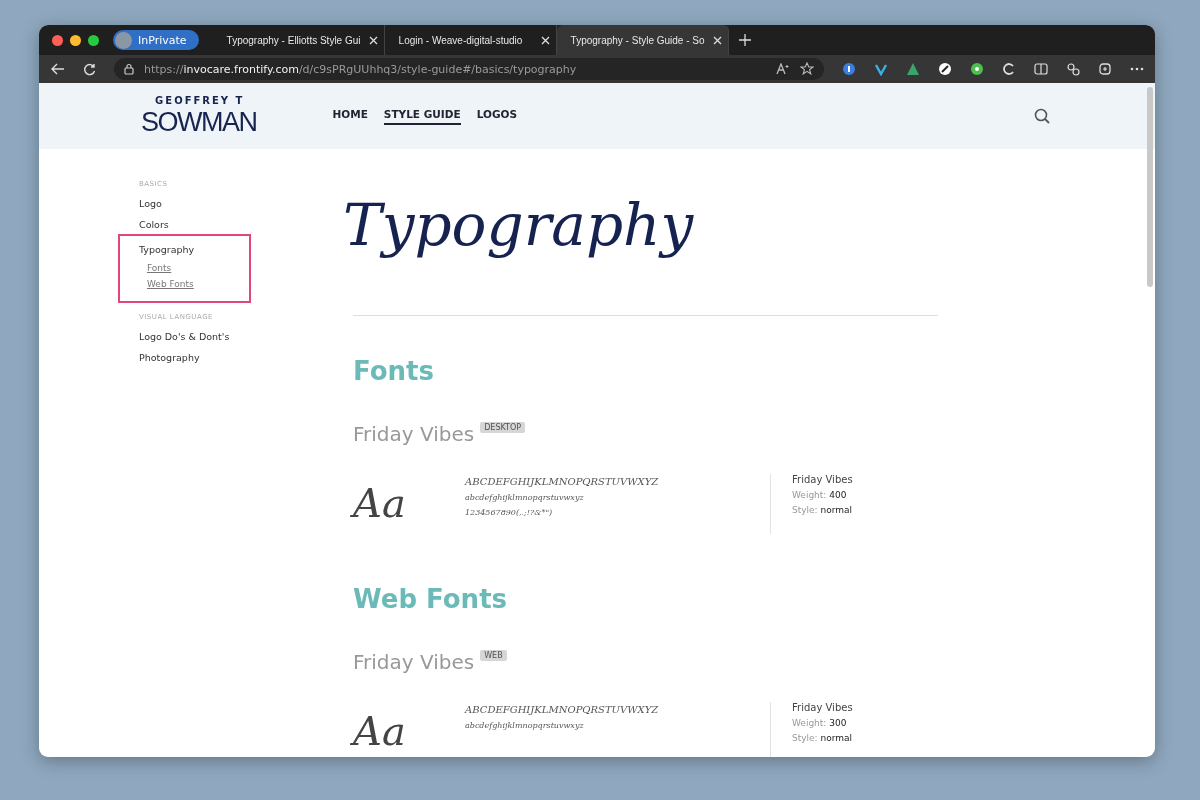 The width and height of the screenshot is (1200, 800). What do you see at coordinates (744, 40) in the screenshot?
I see `new-tab-icon` at bounding box center [744, 40].